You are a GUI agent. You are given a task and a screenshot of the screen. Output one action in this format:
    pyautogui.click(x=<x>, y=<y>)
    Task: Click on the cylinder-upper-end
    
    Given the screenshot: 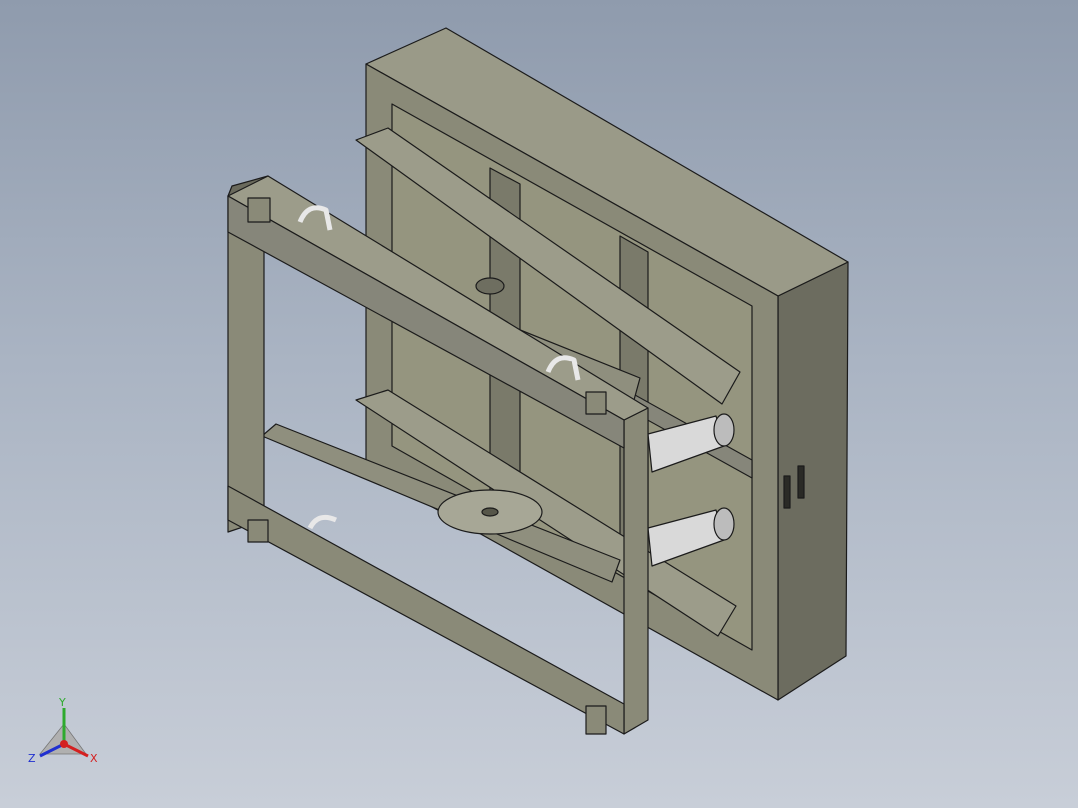 What is the action you would take?
    pyautogui.click(x=724, y=430)
    